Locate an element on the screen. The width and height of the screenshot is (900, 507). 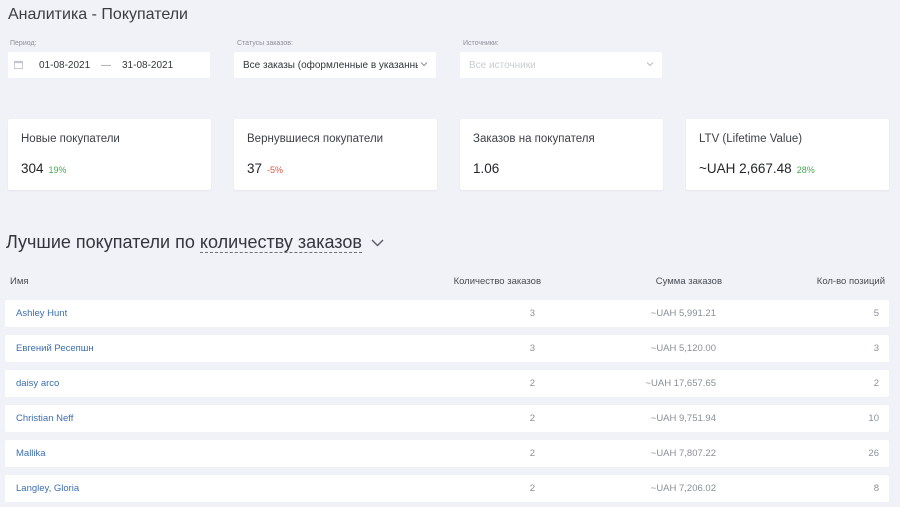
kpi-label: LTV (Lifetime Value) is located at coordinates (751, 139).